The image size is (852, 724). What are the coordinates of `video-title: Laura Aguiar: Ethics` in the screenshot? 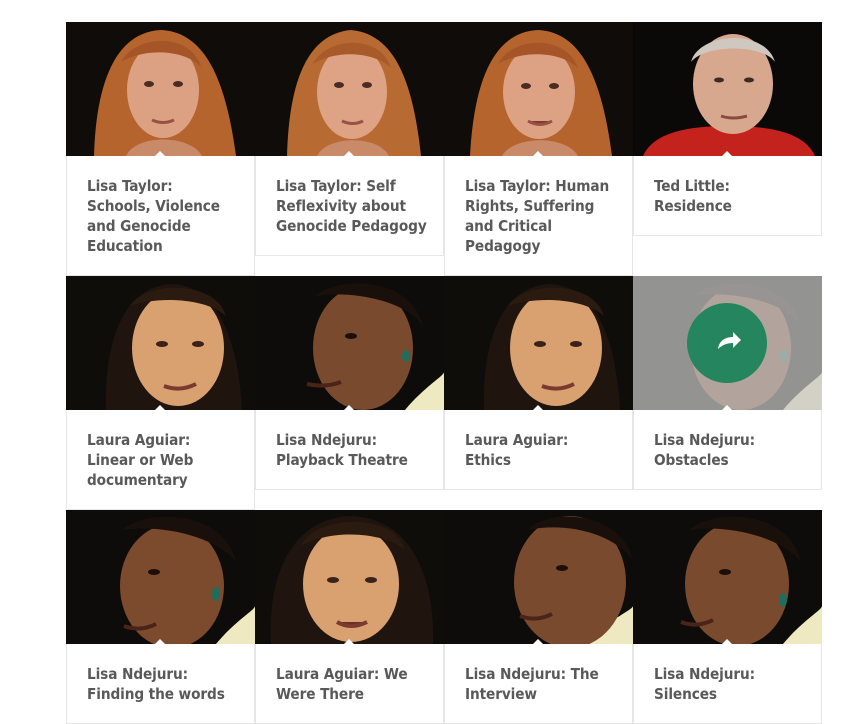 It's located at (538, 450).